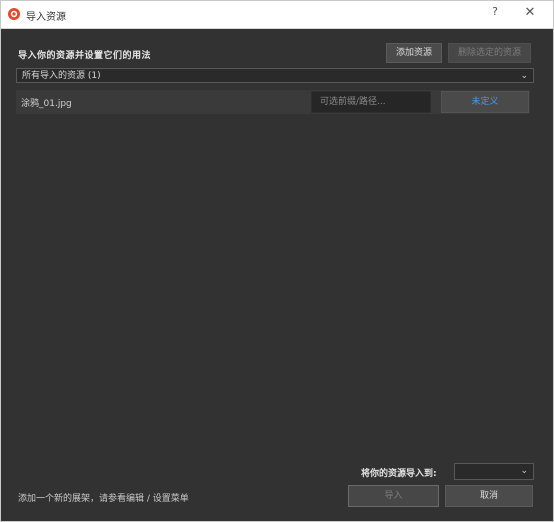 The height and width of the screenshot is (522, 554). What do you see at coordinates (277, 15) in the screenshot?
I see `title-bar: 导入资源 ? ✕` at bounding box center [277, 15].